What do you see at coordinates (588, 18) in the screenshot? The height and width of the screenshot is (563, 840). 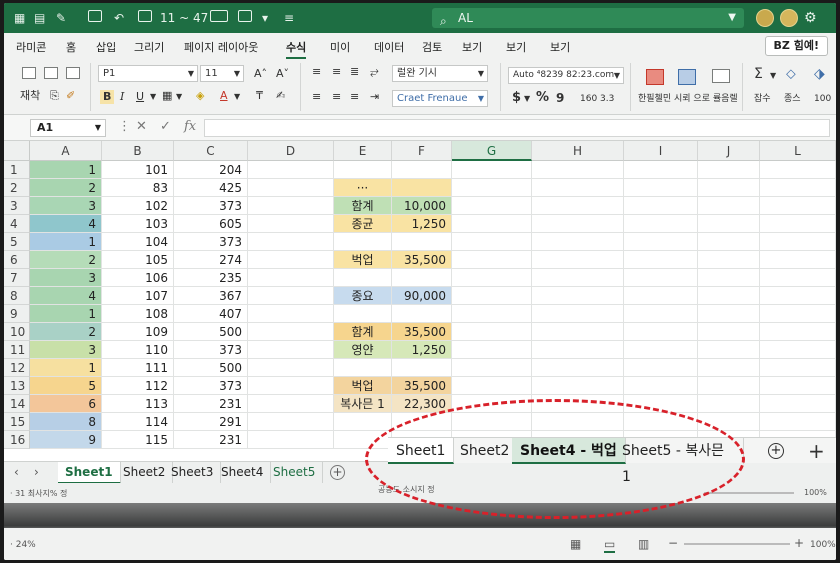 I see `search-input: ⌕ AL ▼` at bounding box center [588, 18].